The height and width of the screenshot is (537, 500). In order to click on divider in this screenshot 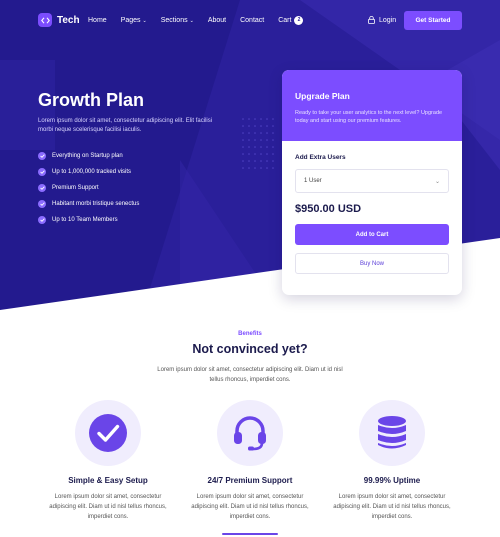, I will do `click(250, 534)`.